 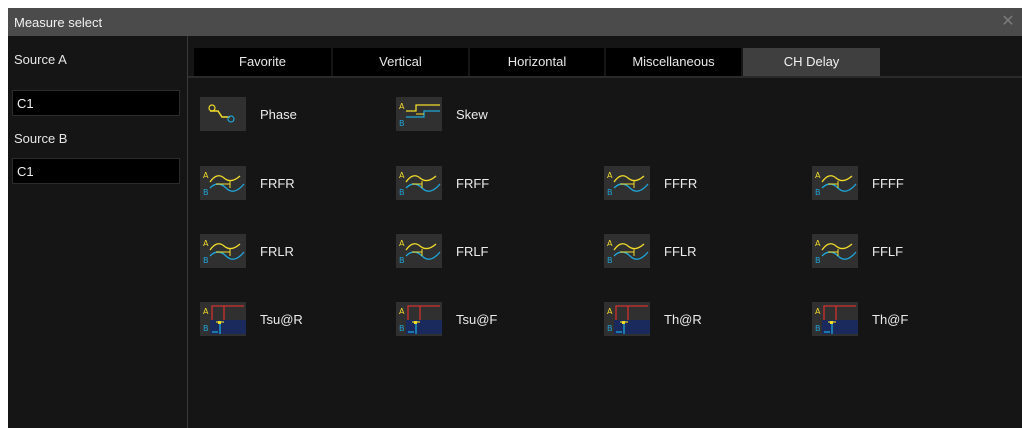 I want to click on measure-item-label: FRLF, so click(x=472, y=251).